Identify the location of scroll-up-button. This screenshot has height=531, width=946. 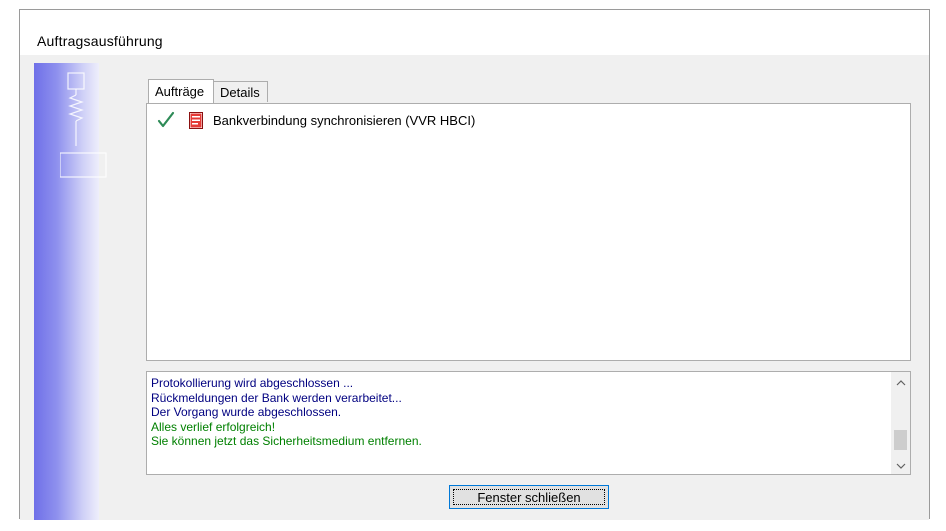
(900, 382).